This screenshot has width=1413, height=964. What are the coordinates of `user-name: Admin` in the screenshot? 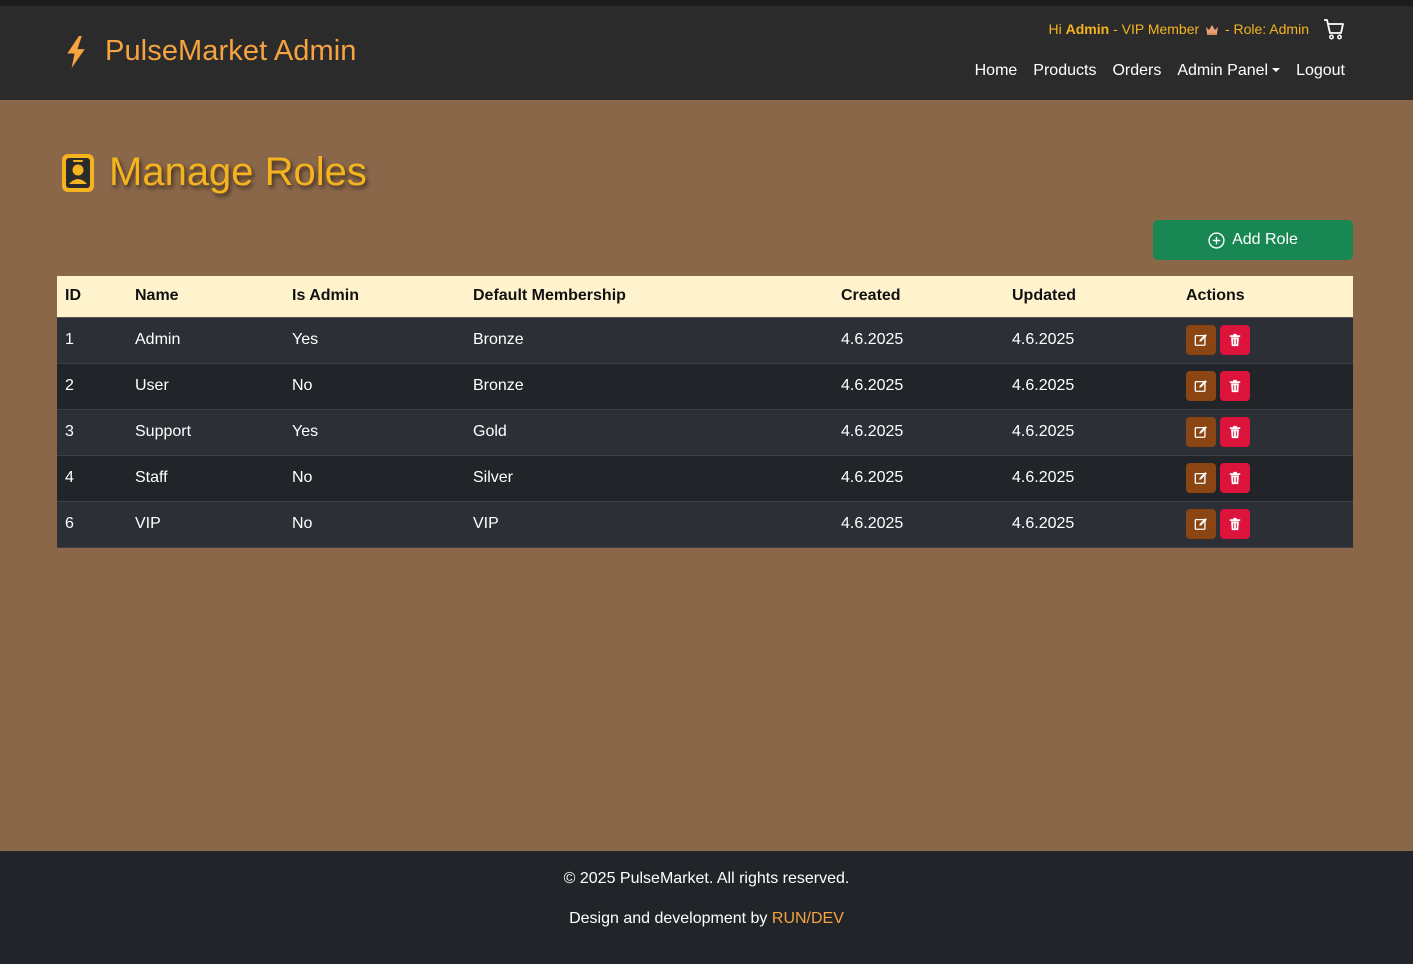 It's located at (1087, 29).